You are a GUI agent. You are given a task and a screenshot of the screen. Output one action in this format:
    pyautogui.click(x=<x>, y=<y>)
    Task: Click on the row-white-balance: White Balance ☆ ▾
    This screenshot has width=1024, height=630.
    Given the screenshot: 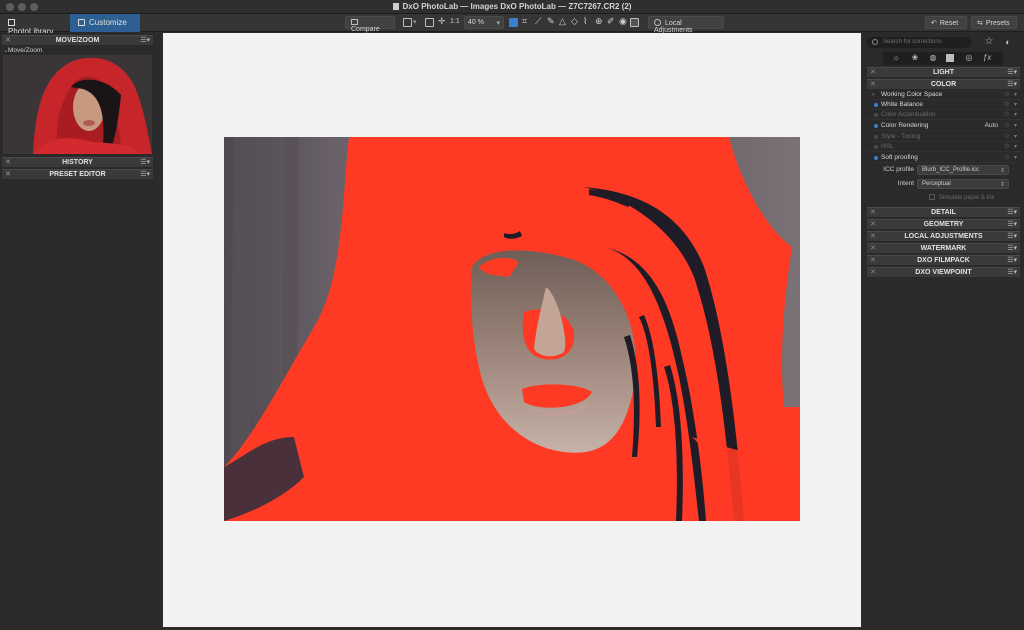 What is the action you would take?
    pyautogui.click(x=943, y=105)
    